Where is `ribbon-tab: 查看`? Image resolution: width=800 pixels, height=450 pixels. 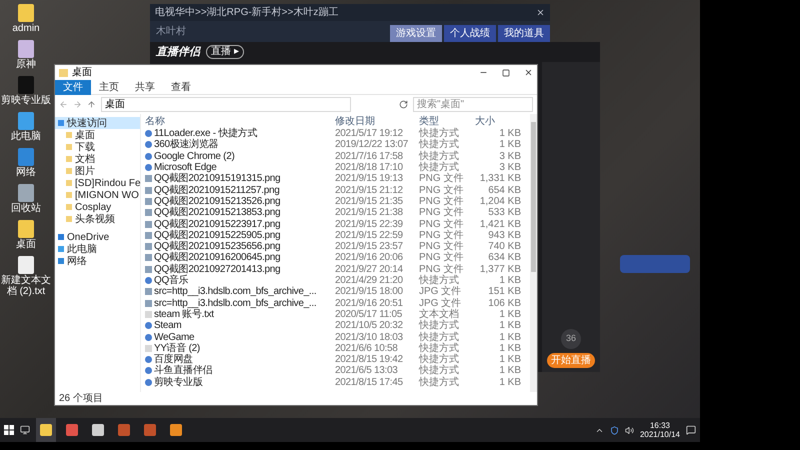 ribbon-tab: 查看 is located at coordinates (181, 87).